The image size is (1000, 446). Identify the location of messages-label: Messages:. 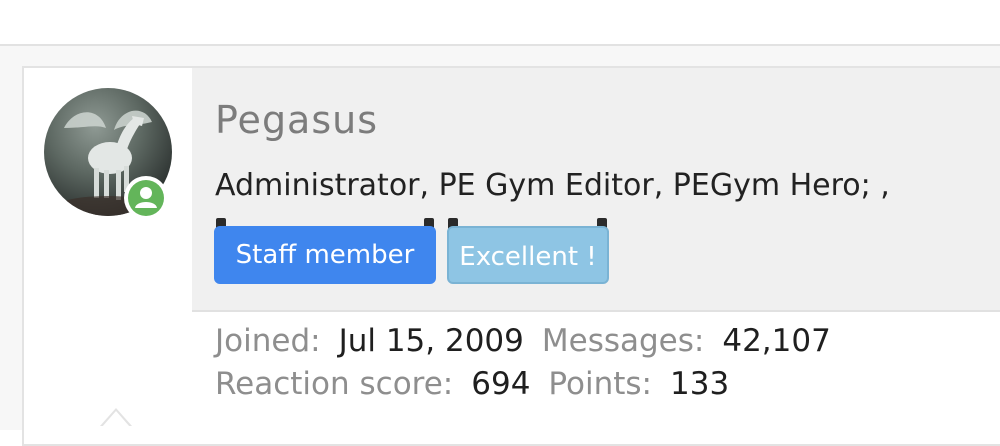
(623, 341).